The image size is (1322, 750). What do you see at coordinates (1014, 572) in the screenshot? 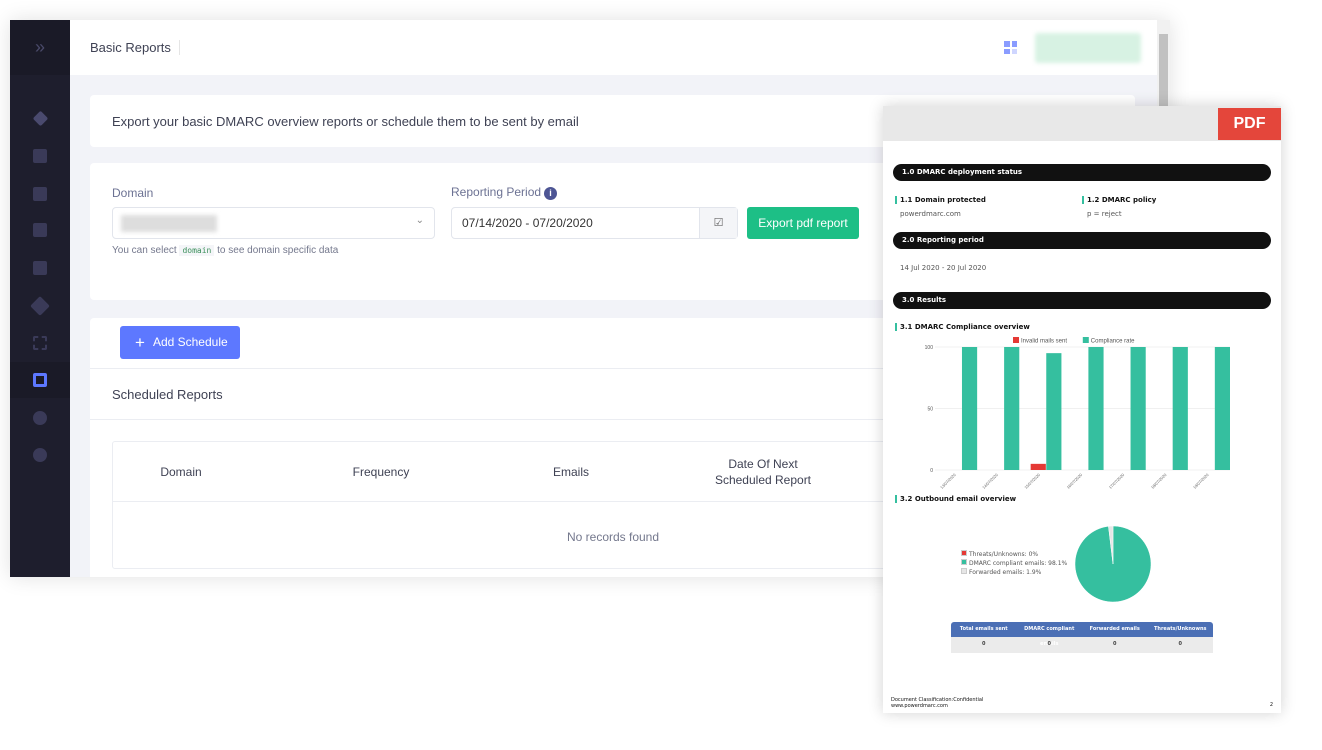
I see `pie-legend-item: Forwarded emails: 1.9%` at bounding box center [1014, 572].